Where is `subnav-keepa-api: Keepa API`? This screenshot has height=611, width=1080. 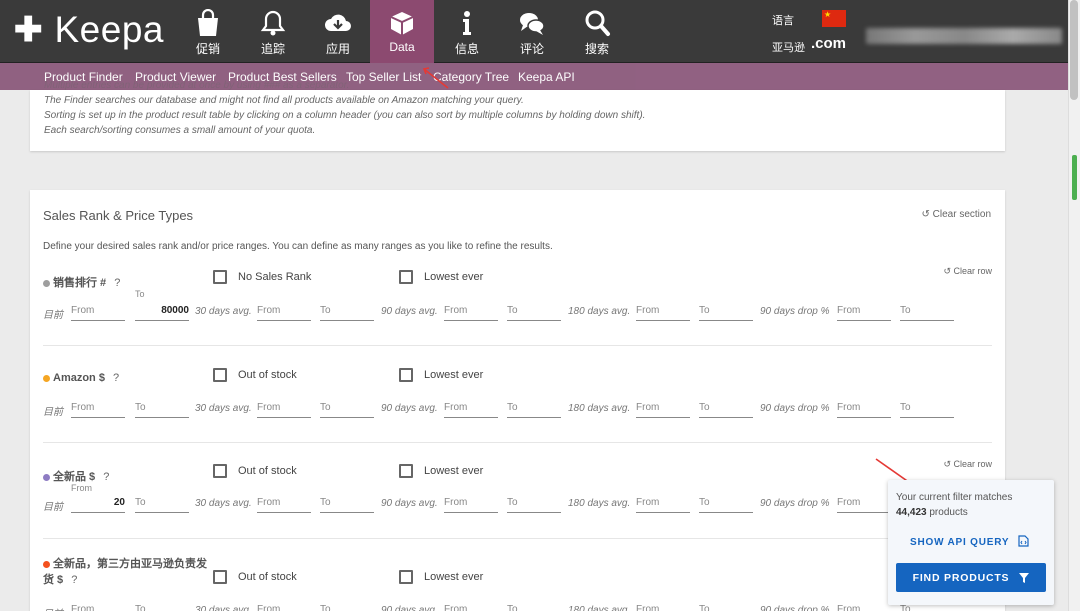 subnav-keepa-api: Keepa API is located at coordinates (546, 77).